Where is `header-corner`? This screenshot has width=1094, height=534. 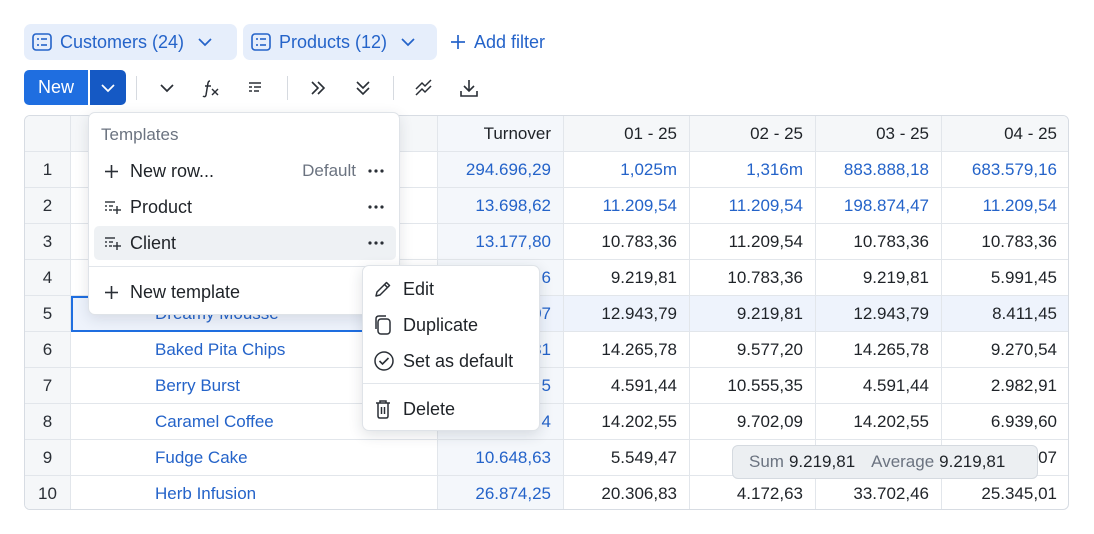 header-corner is located at coordinates (48, 134).